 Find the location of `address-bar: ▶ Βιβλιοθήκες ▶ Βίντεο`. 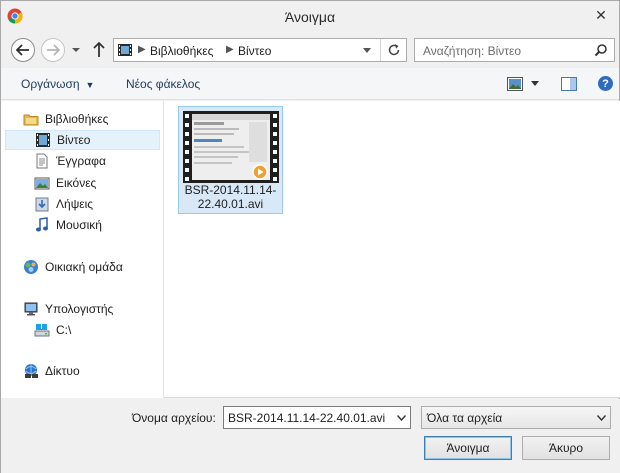

address-bar: ▶ Βιβλιοθήκες ▶ Βίντεο is located at coordinates (260, 50).